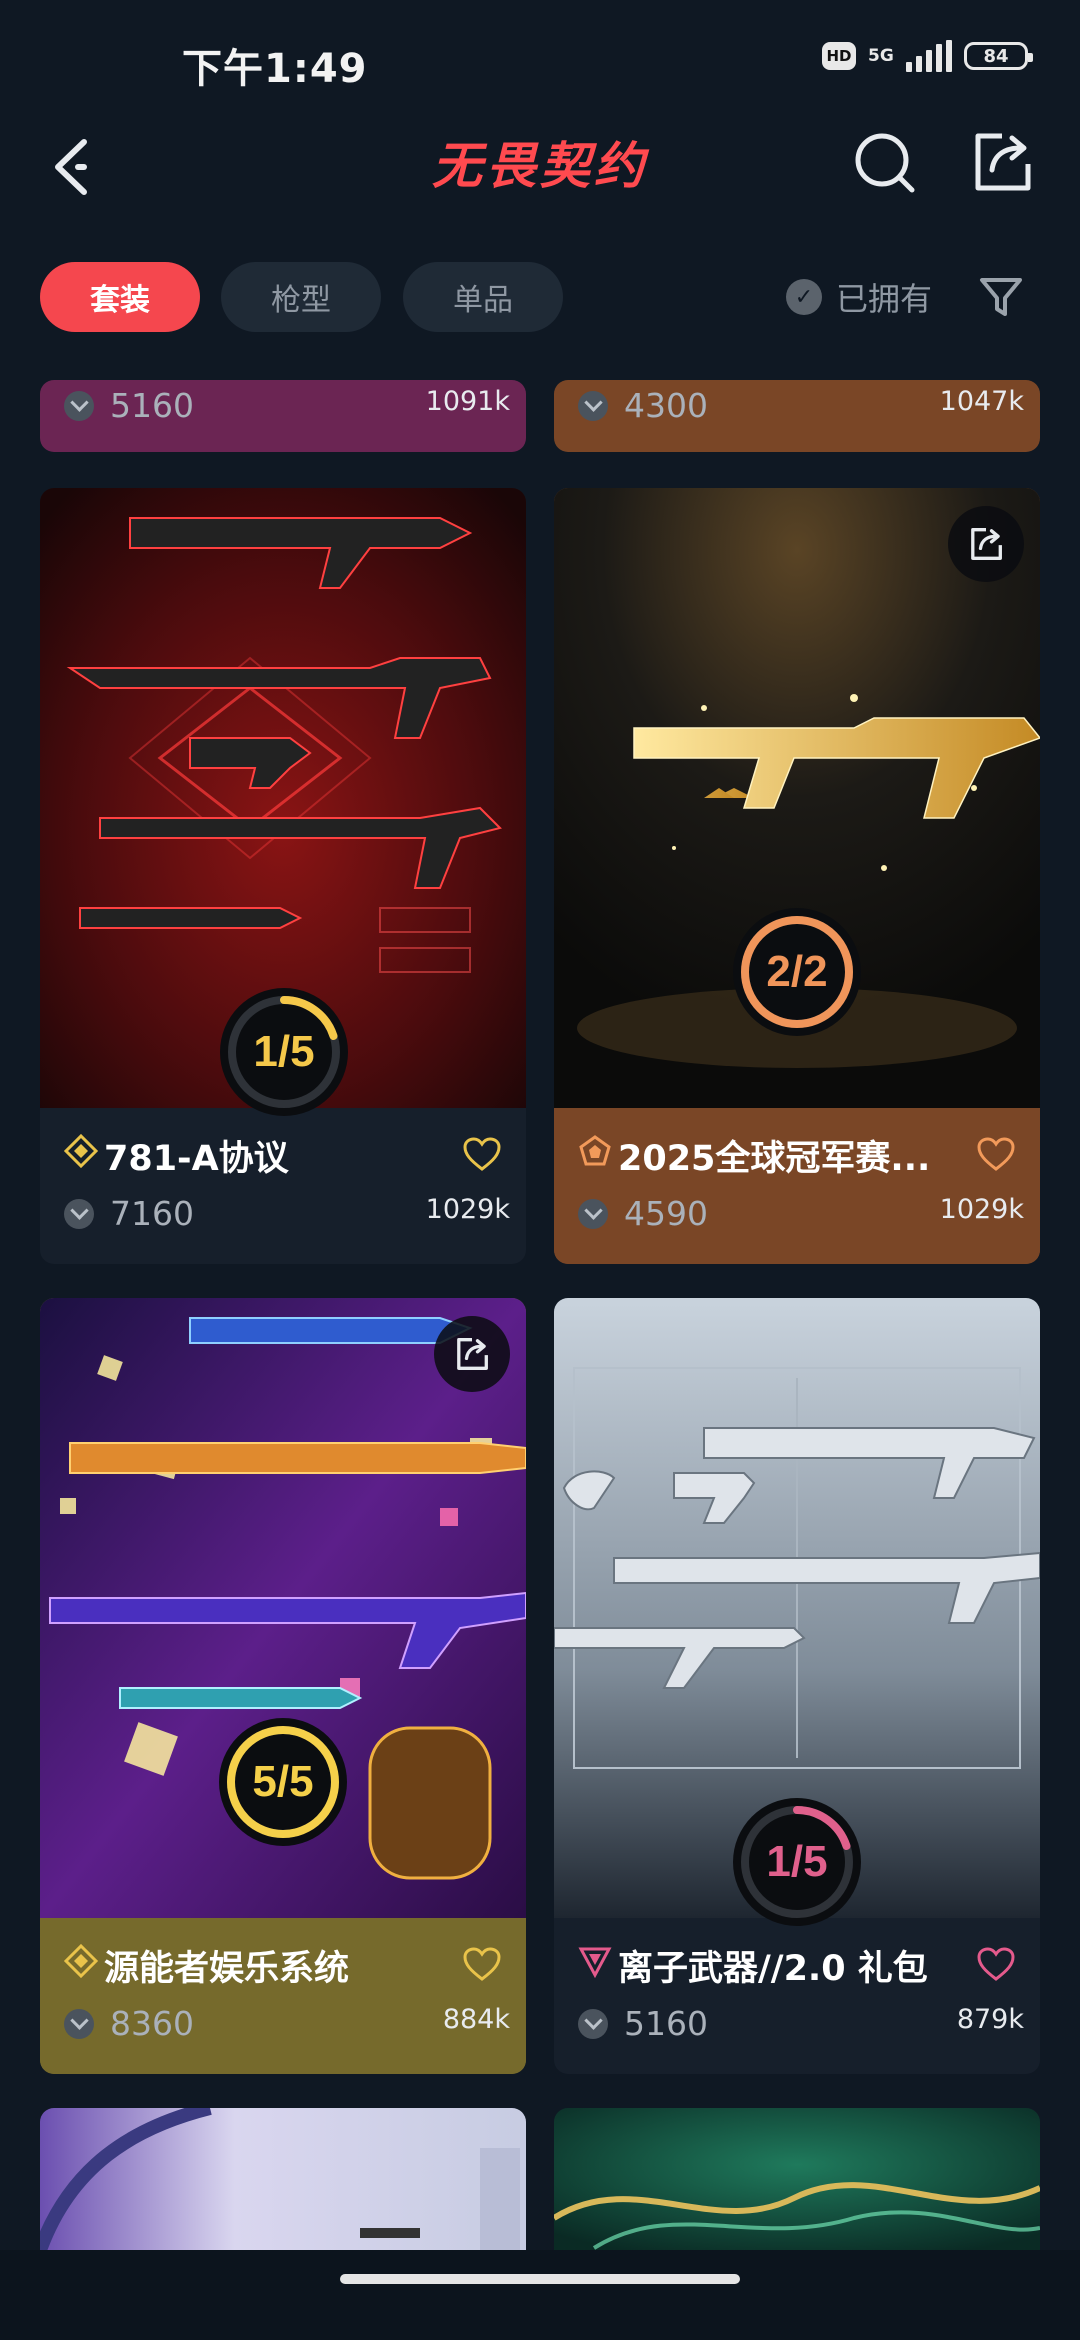 This screenshot has width=1080, height=2340. What do you see at coordinates (881, 55) in the screenshot?
I see `network-type: 5G` at bounding box center [881, 55].